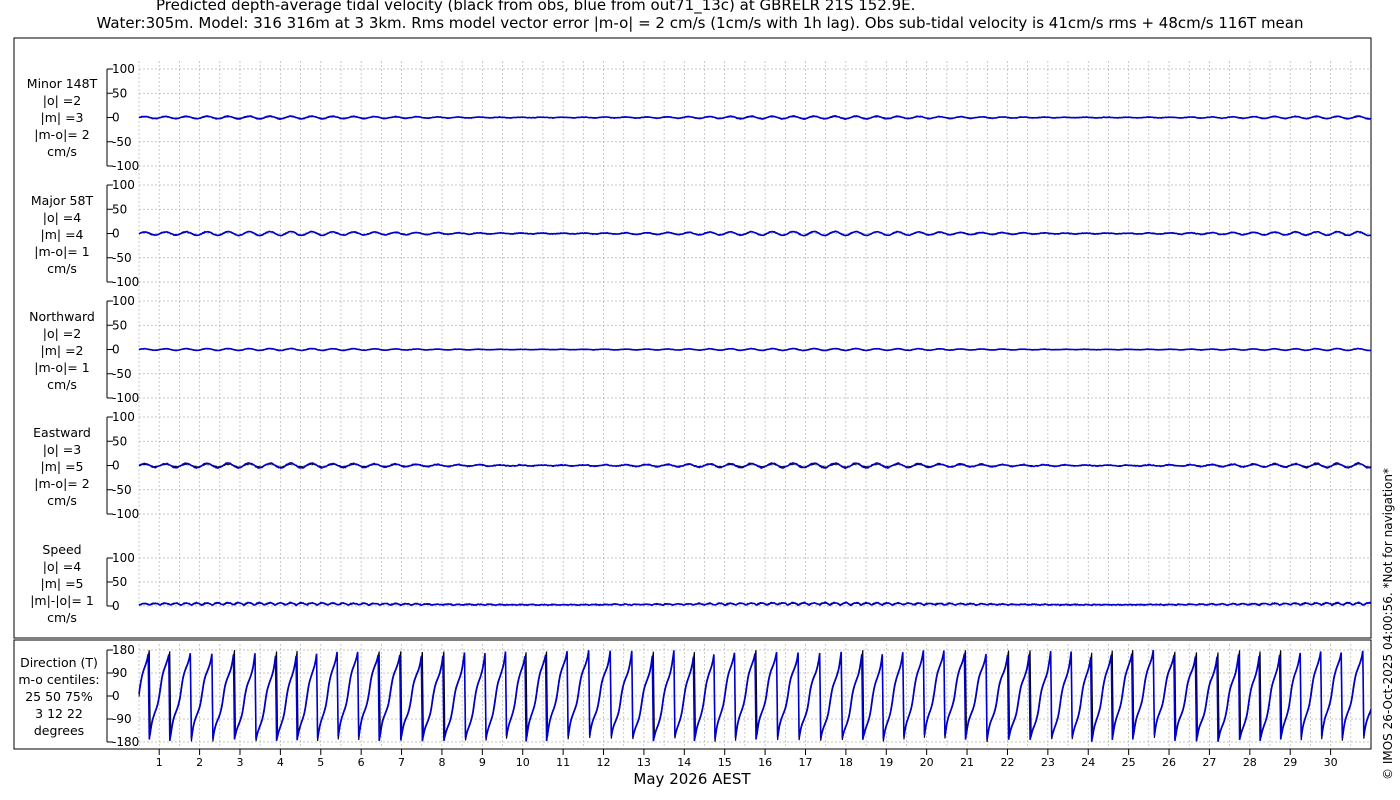 This screenshot has height=800, width=1400. I want to click on x-tick-label: 18, so click(846, 762).